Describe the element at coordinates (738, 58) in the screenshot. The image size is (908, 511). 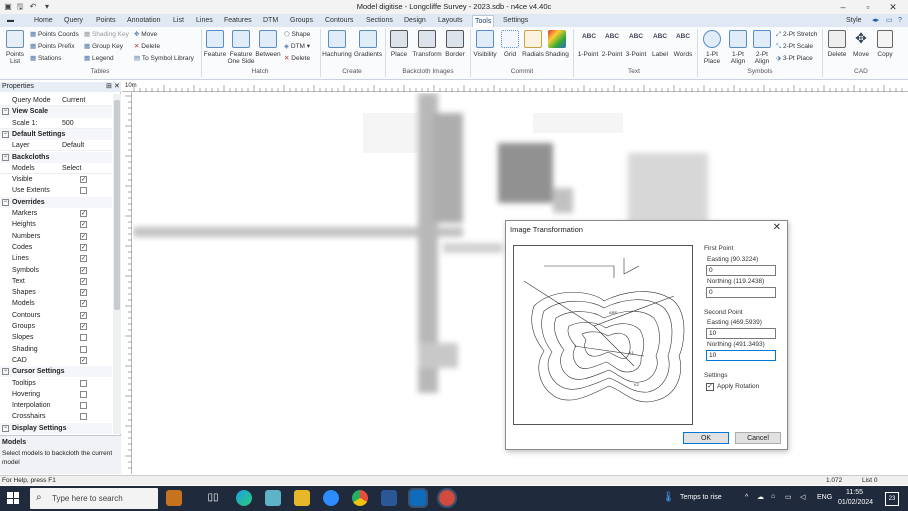
I see `one-pt-align-button: 1-Pt Align` at that location.